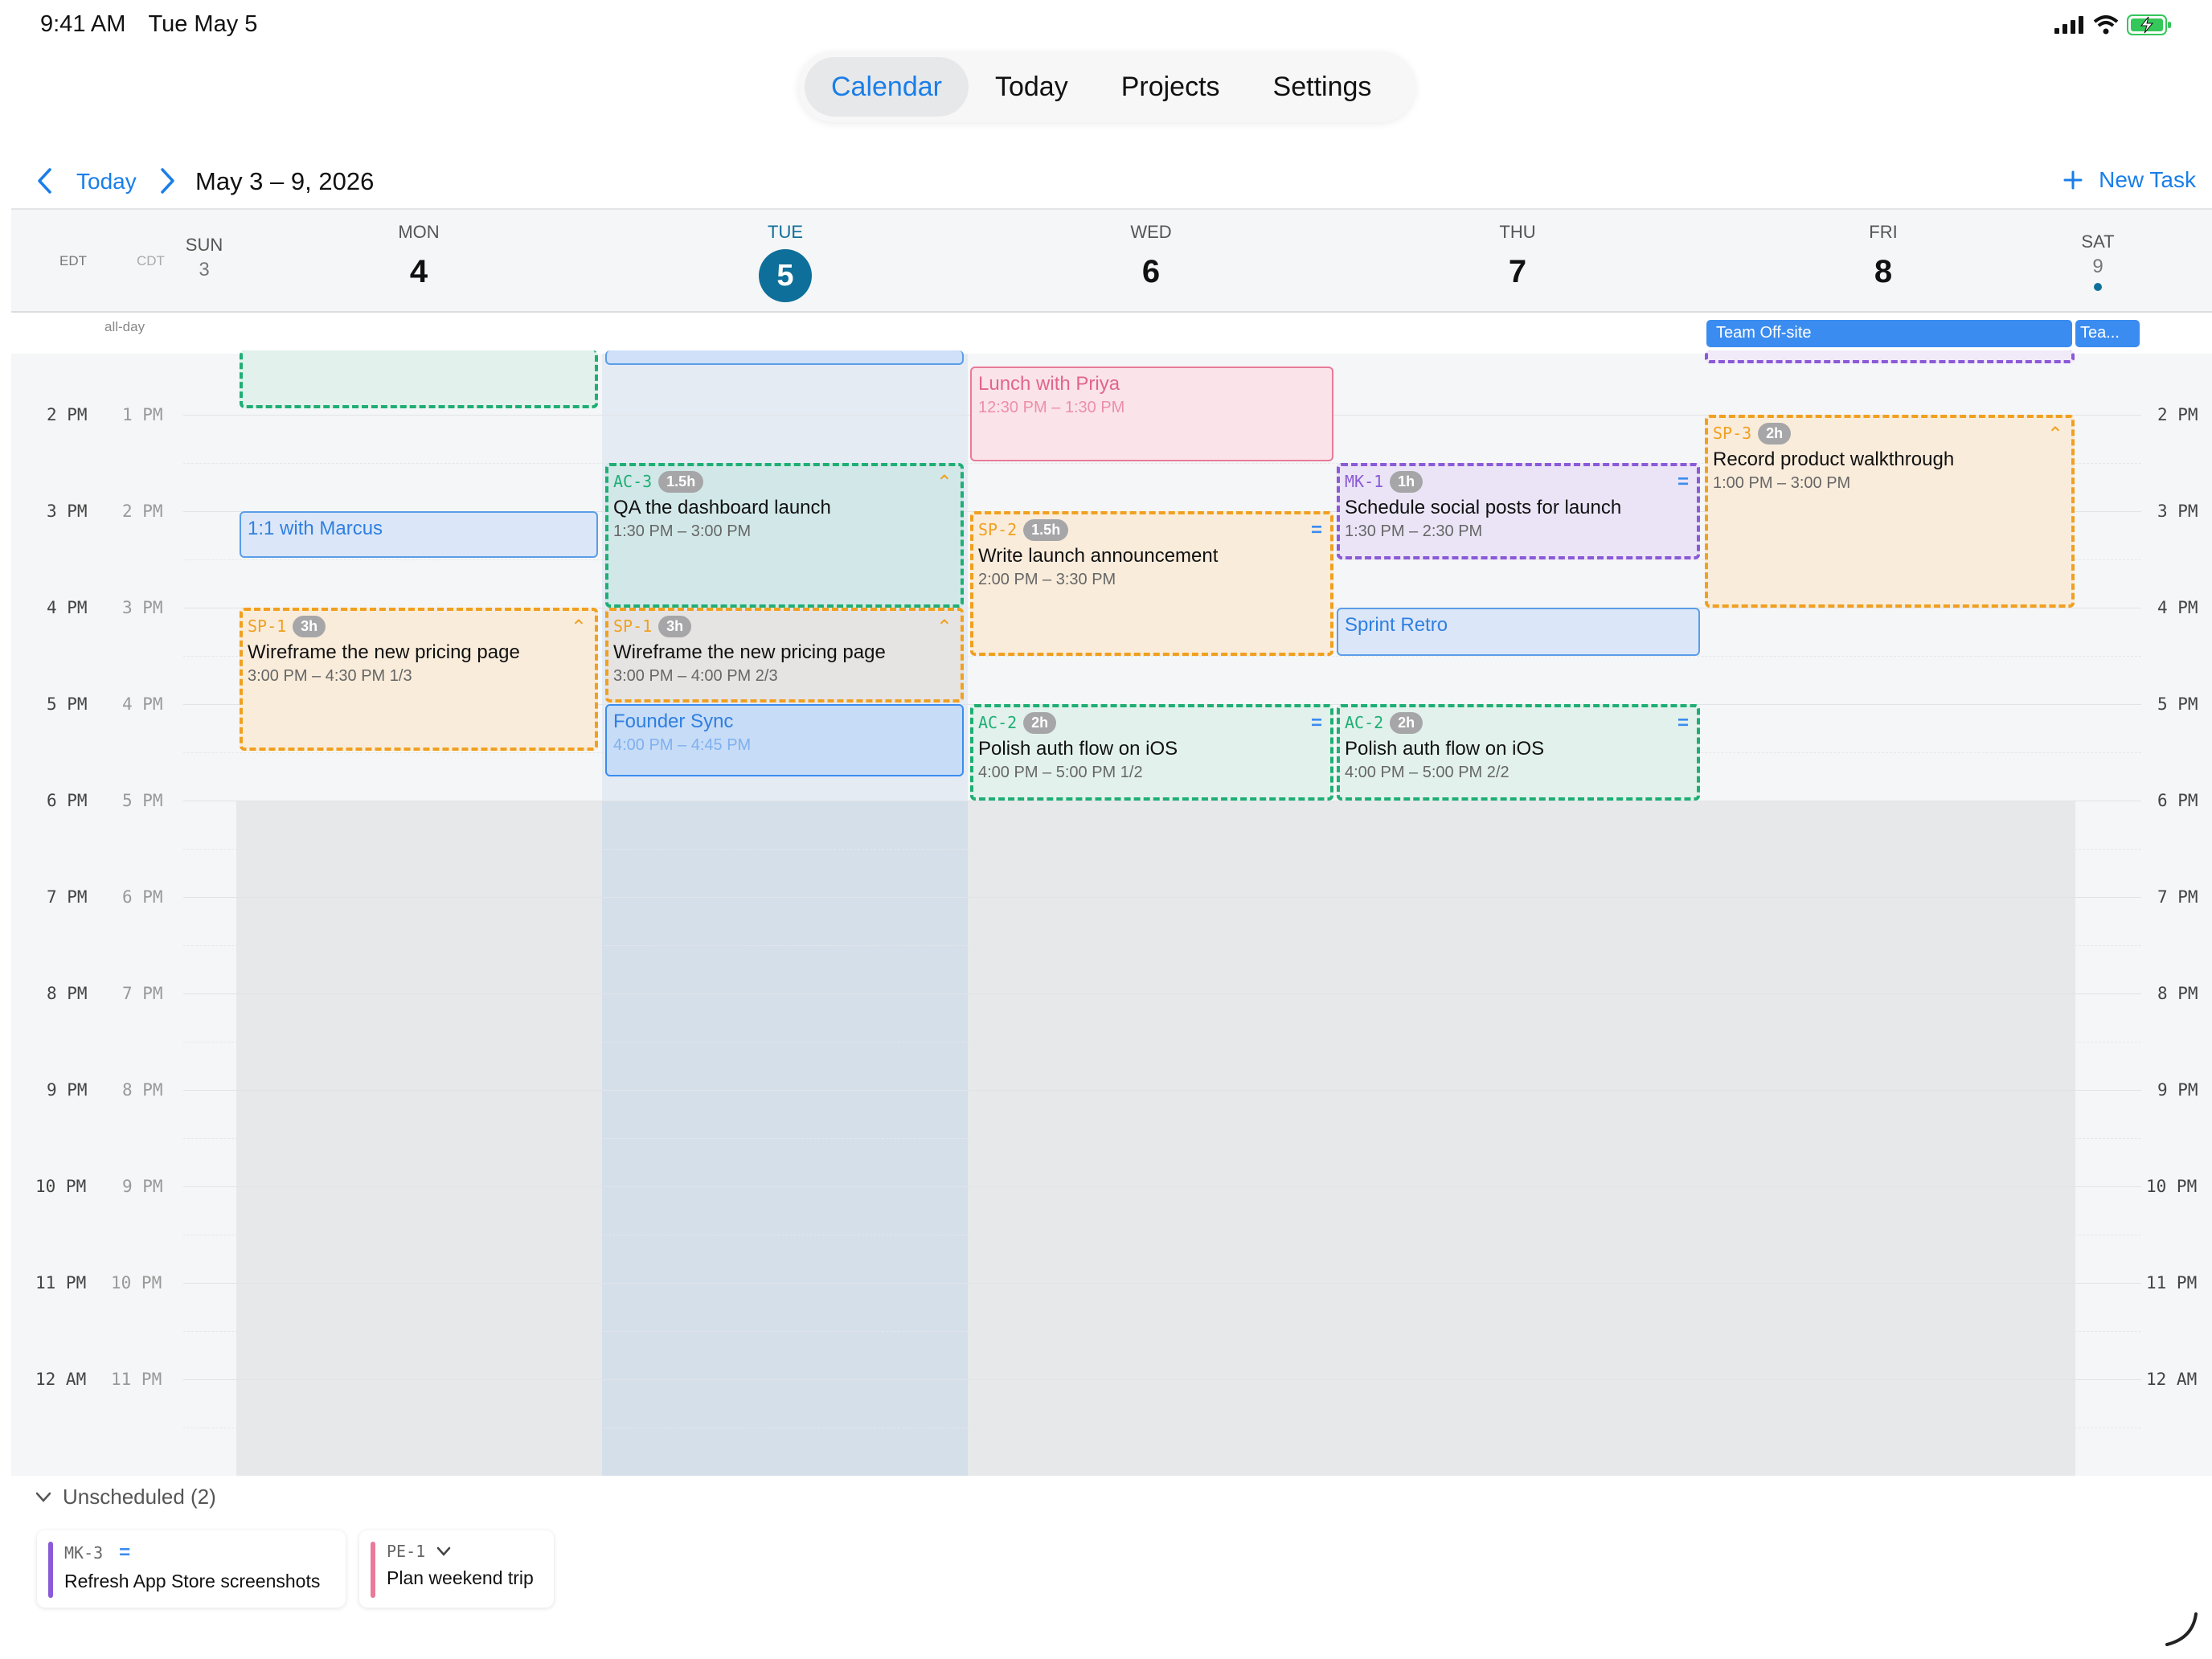 The image size is (2212, 1659). I want to click on hour-label-secondary: 10 PM, so click(136, 1282).